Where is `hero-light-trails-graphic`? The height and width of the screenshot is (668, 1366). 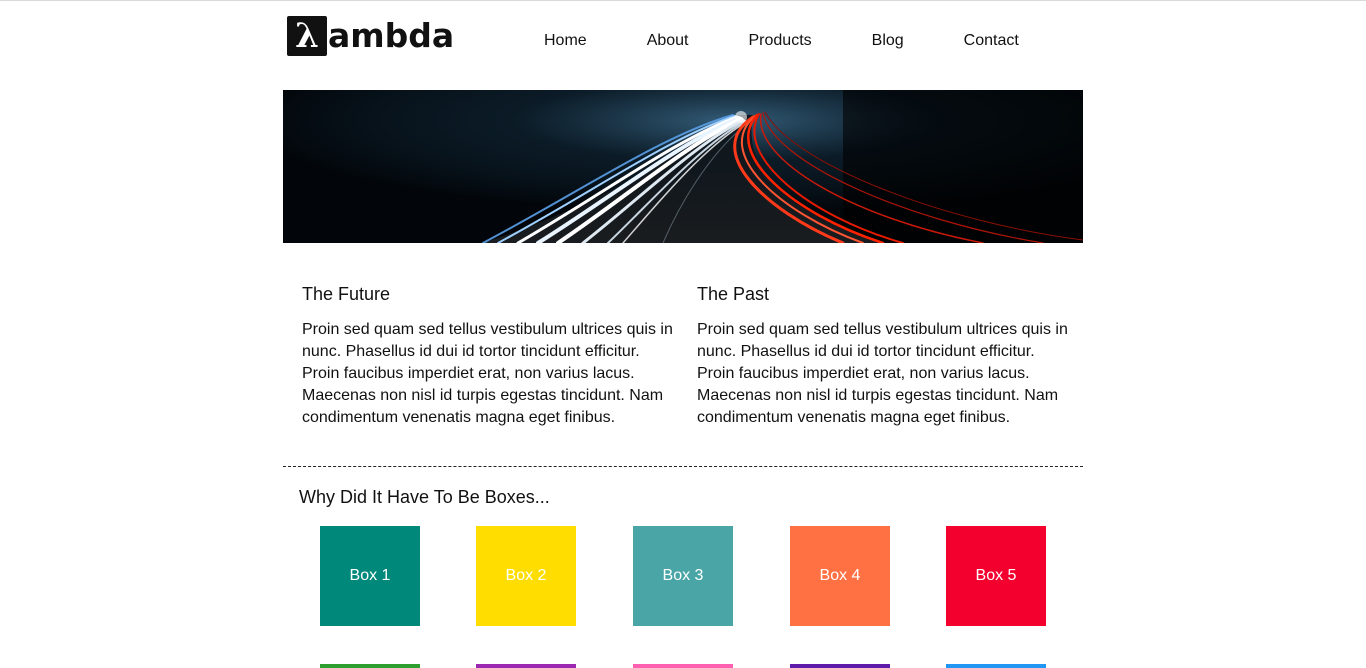 hero-light-trails-graphic is located at coordinates (683, 166).